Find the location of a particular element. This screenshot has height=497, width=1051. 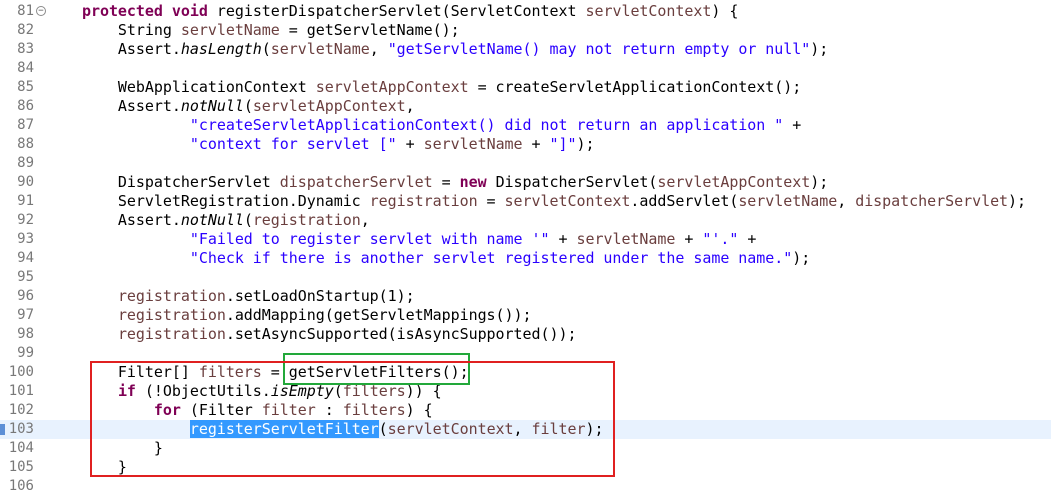

line-number: 93 is located at coordinates (25, 239).